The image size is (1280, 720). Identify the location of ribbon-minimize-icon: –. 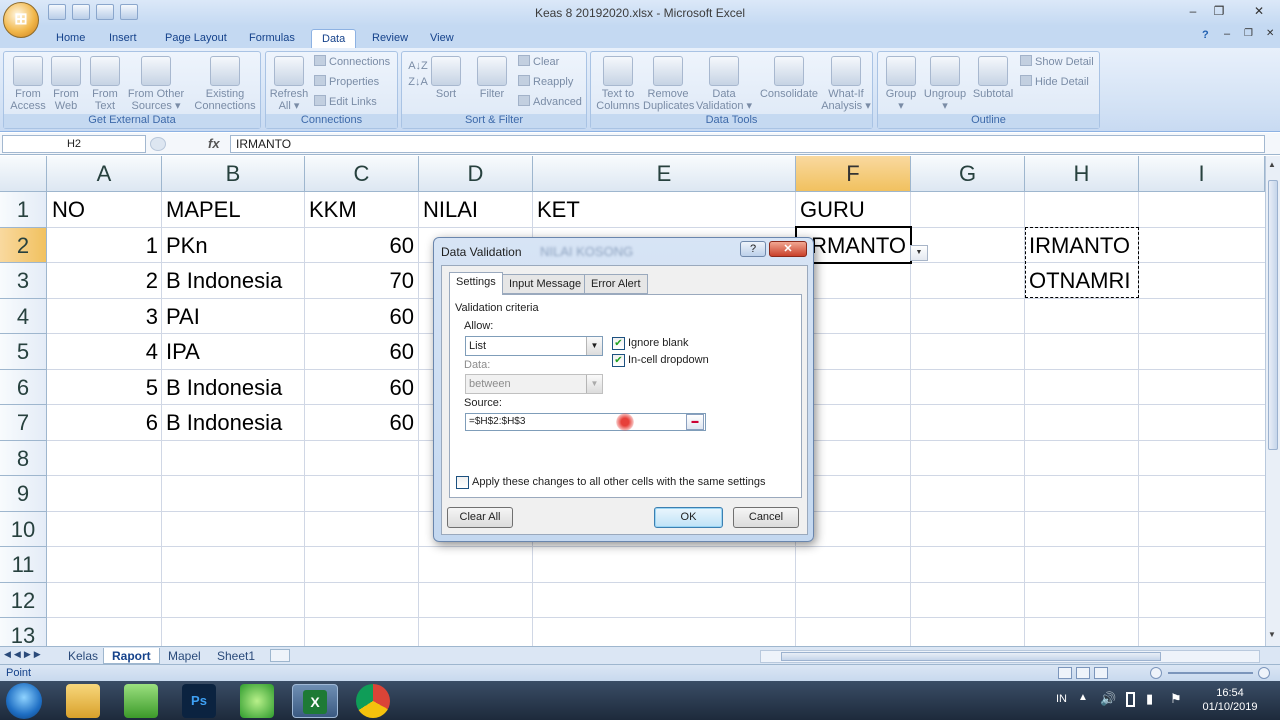
(1227, 34).